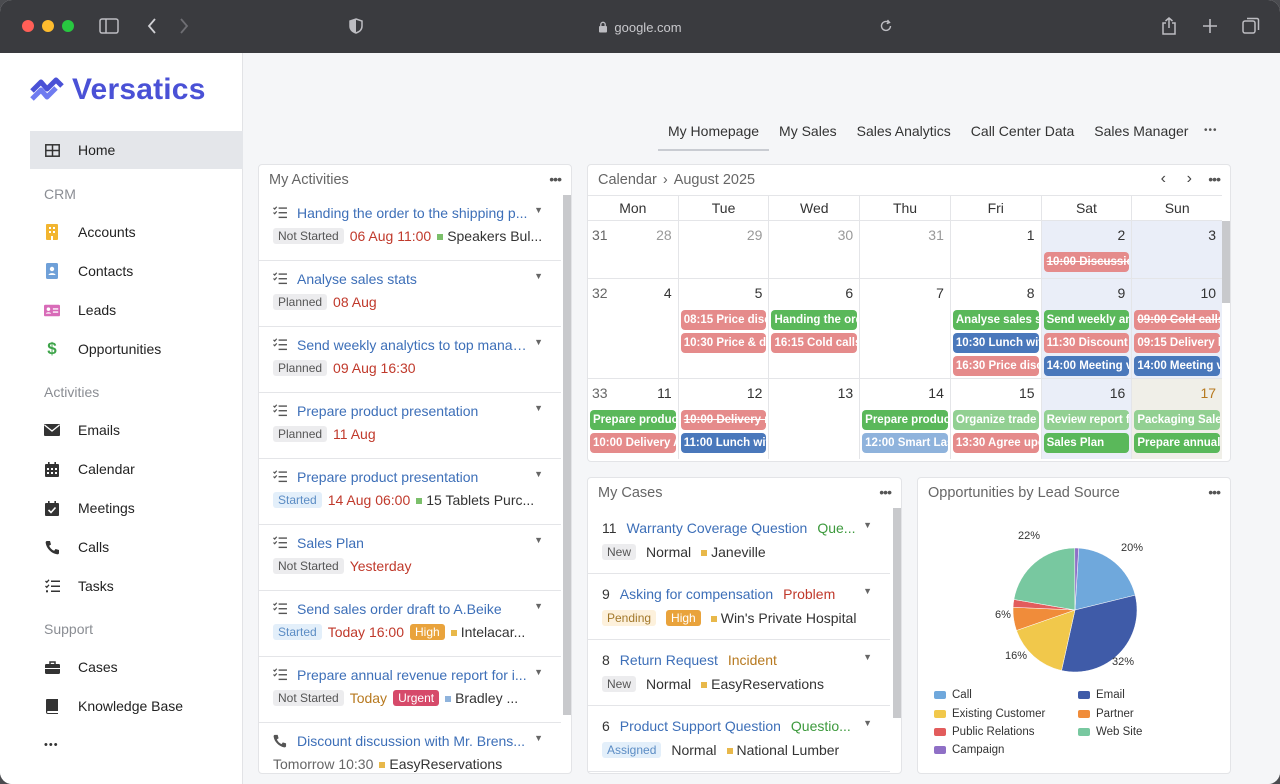 This screenshot has width=1280, height=784. Describe the element at coordinates (1226, 262) in the screenshot. I see `calendar-scrollbar` at that location.